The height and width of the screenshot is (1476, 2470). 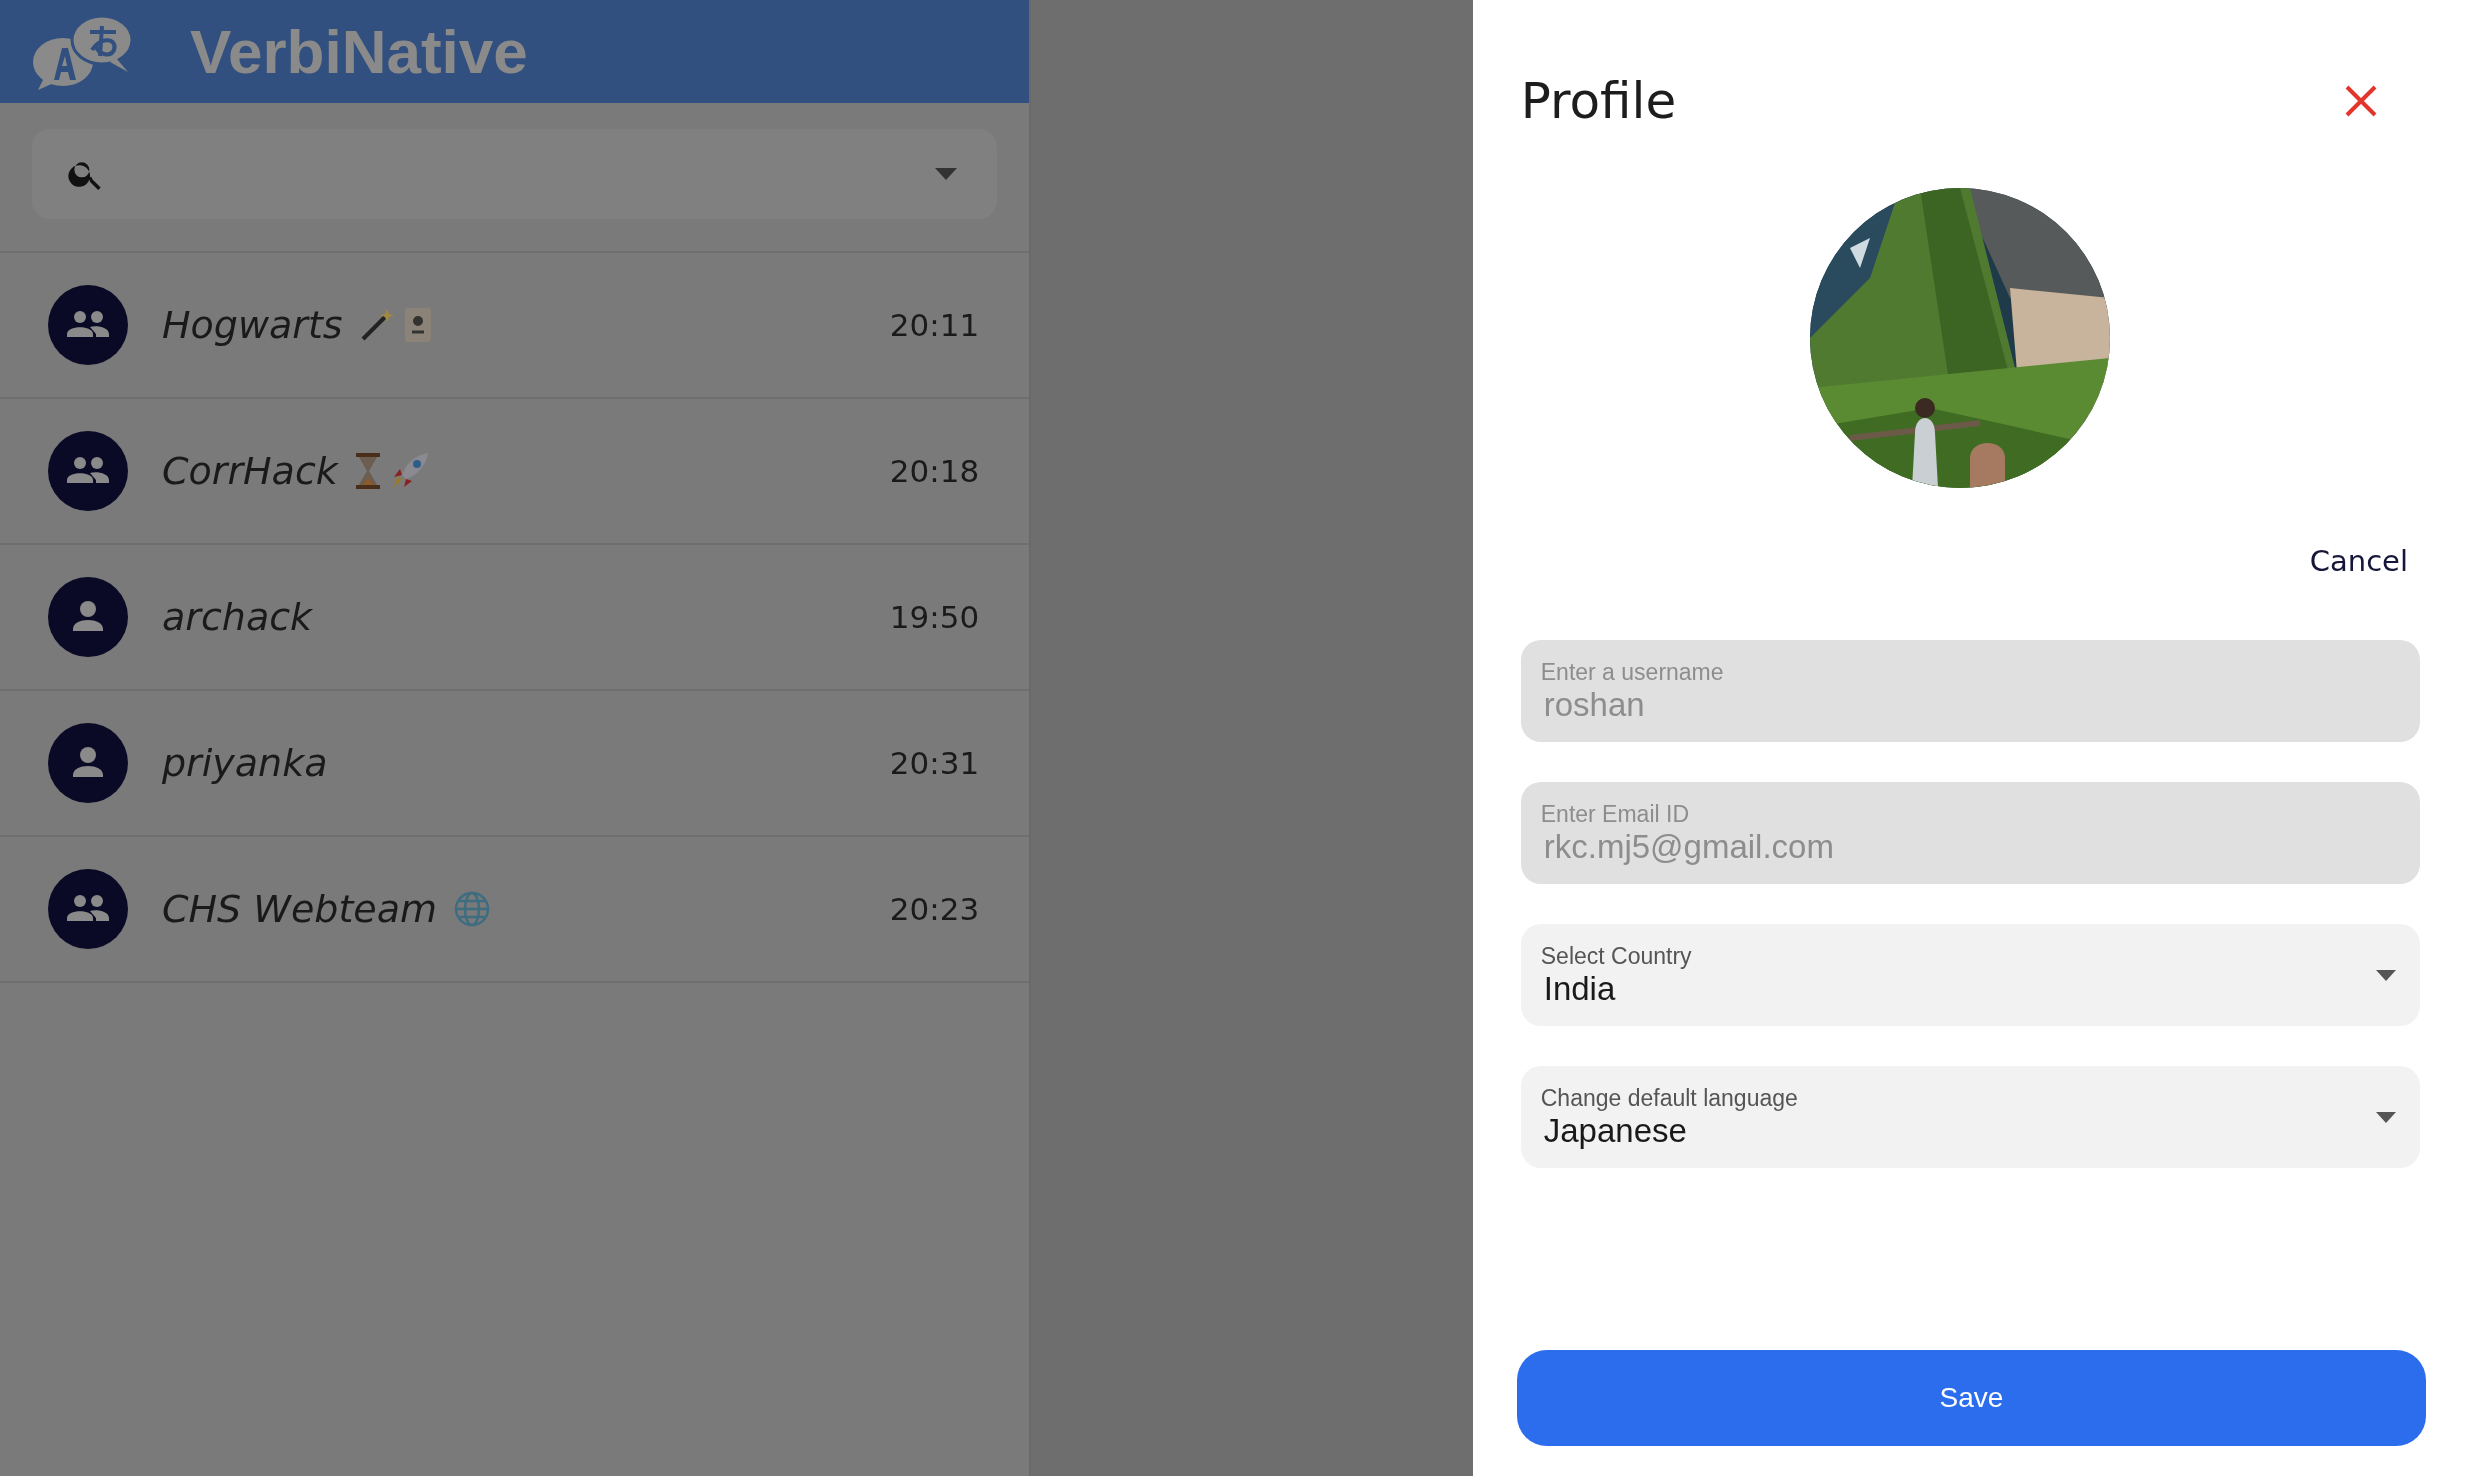 I want to click on save-button: Save, so click(x=1971, y=1398).